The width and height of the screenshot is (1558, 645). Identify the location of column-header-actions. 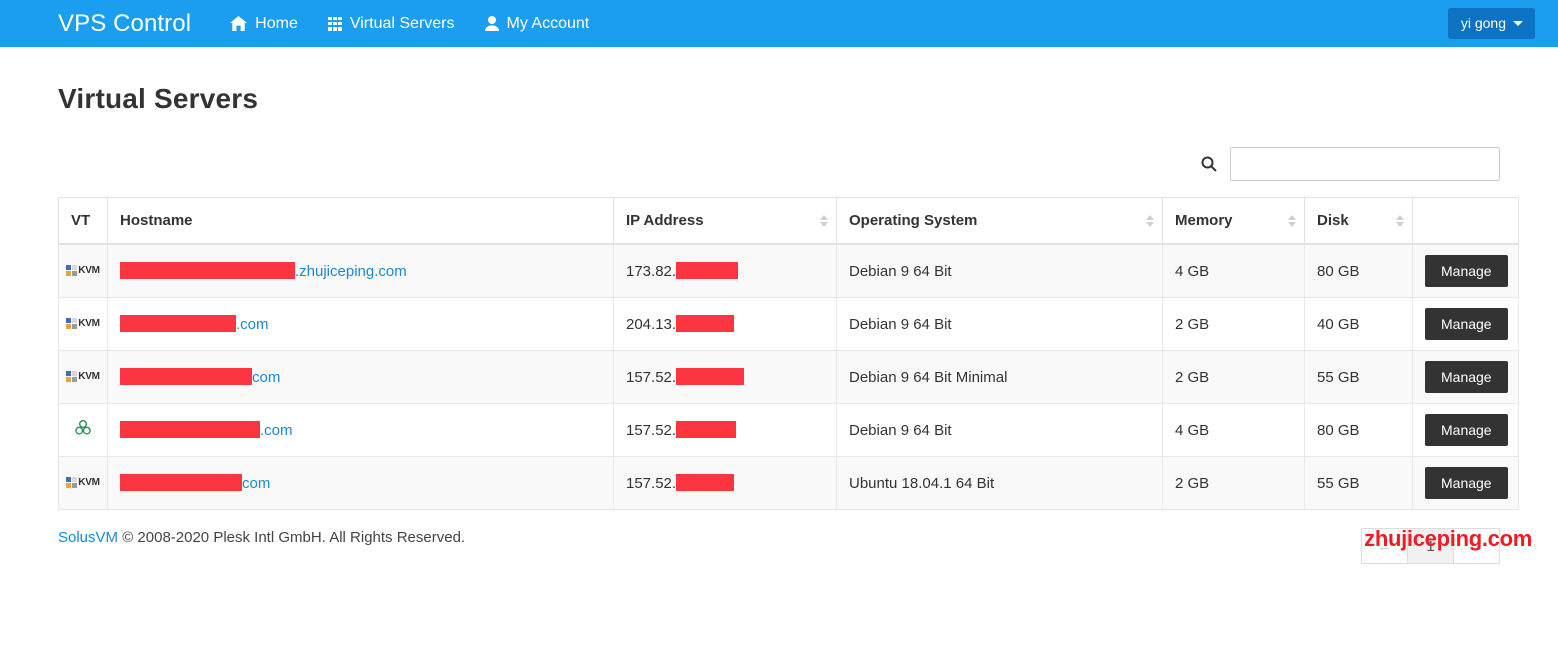
(1465, 221).